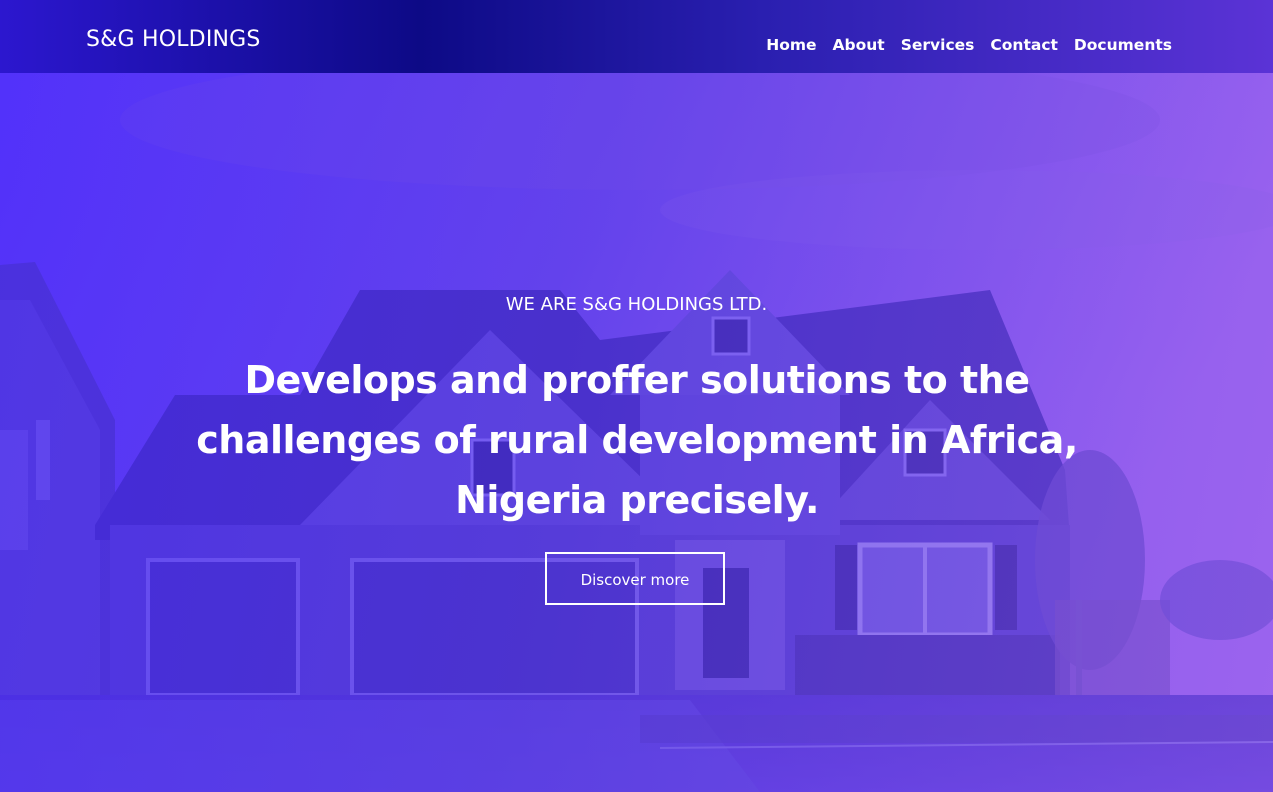 Image resolution: width=1273 pixels, height=792 pixels. Describe the element at coordinates (635, 578) in the screenshot. I see `discover-more-button: Discover more` at that location.